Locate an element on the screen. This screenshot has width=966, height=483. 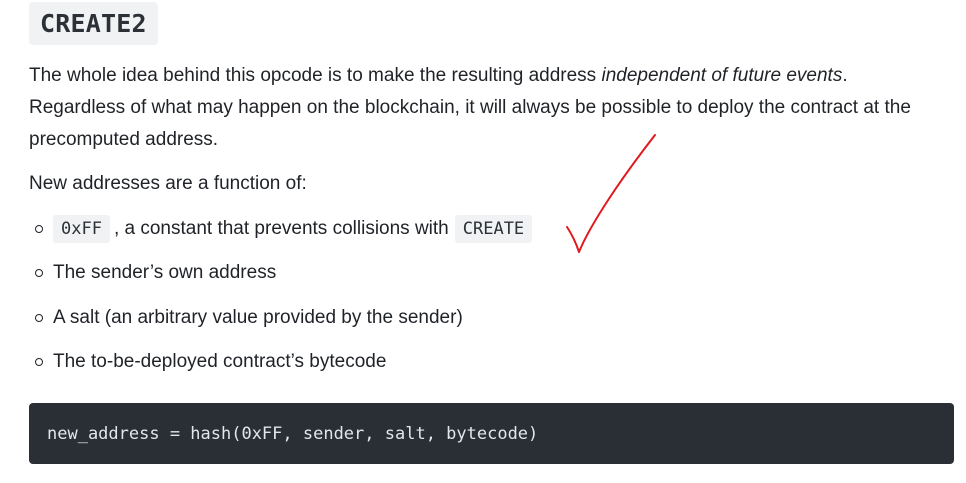
section-heading: CREATE2 is located at coordinates (93, 23).